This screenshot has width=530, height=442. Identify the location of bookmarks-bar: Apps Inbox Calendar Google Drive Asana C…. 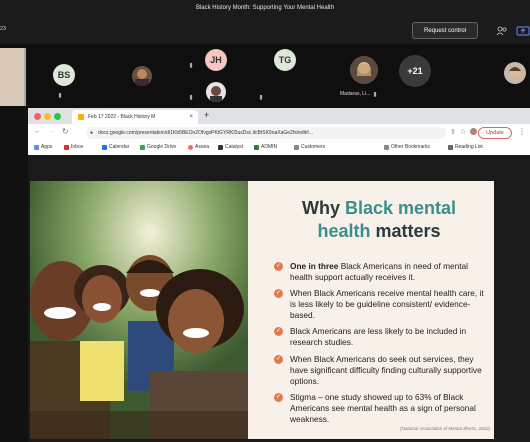
(279, 149).